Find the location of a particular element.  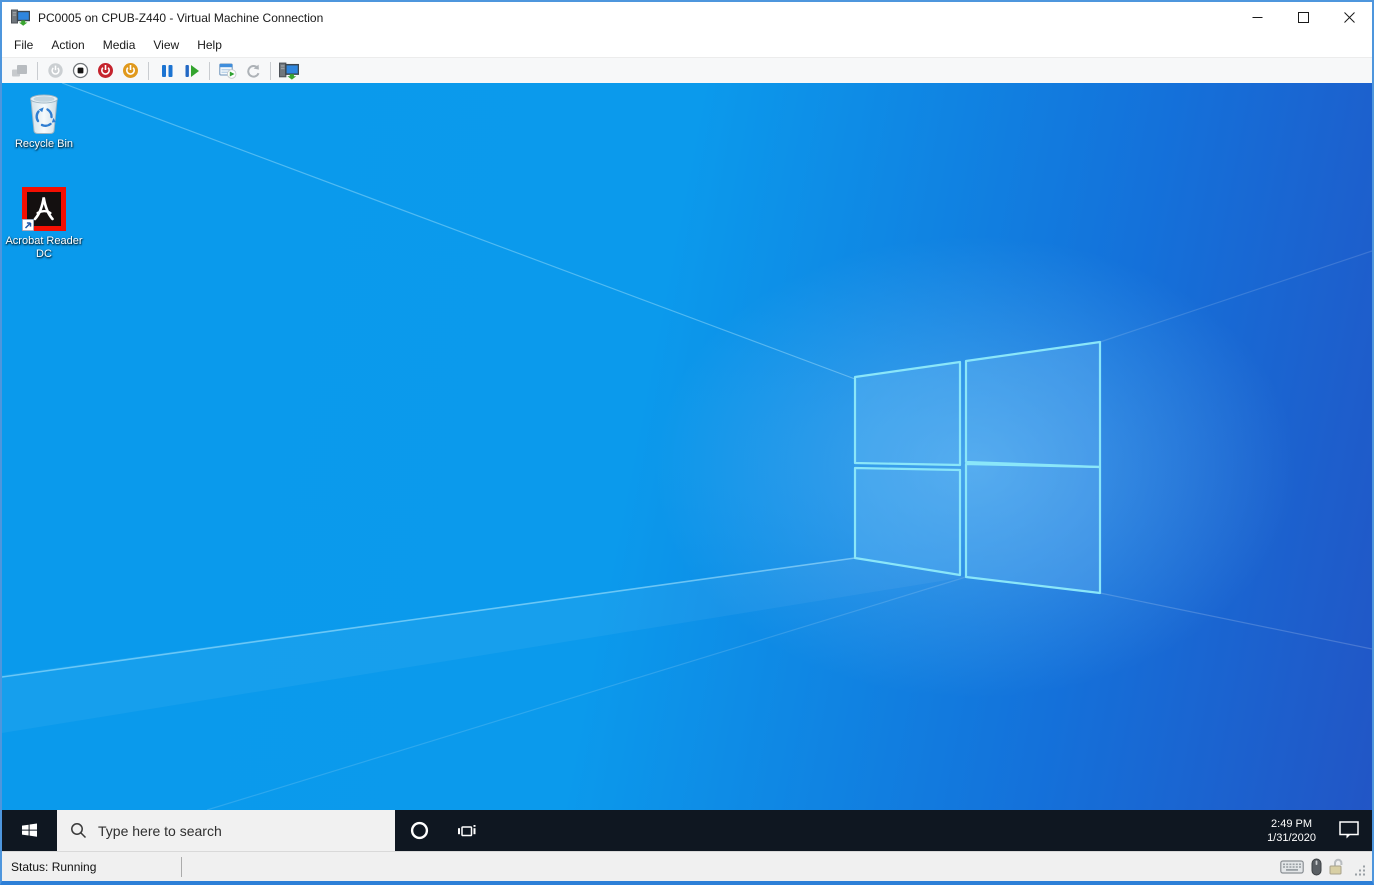

action-center-button is located at coordinates (1349, 830).